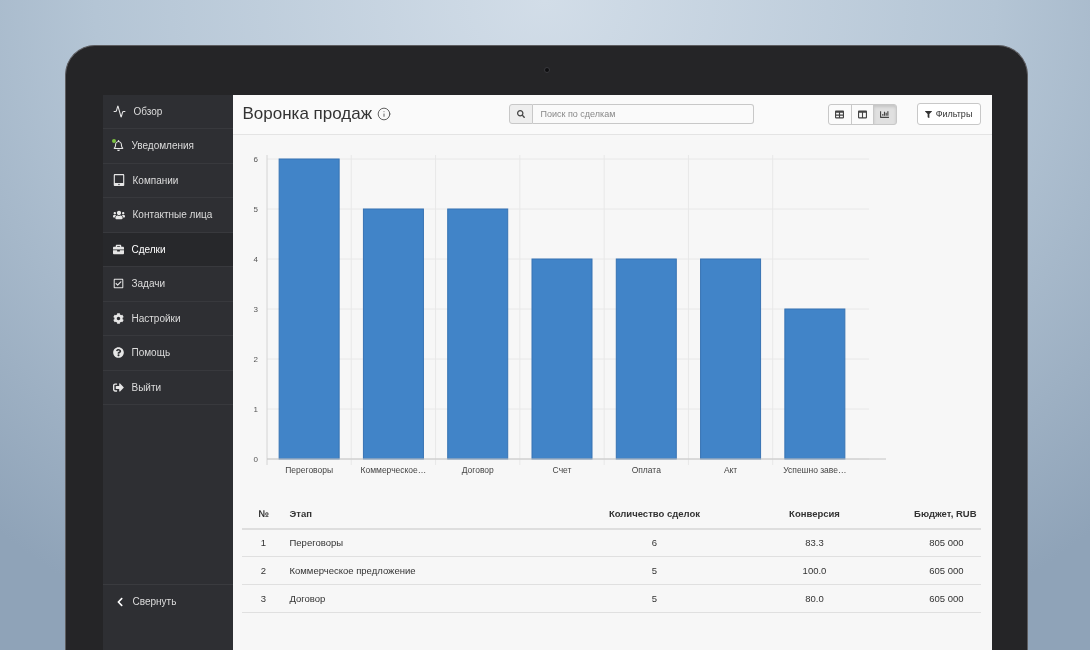 The height and width of the screenshot is (650, 1090). What do you see at coordinates (167, 146) in the screenshot?
I see `nav-item: Уведомления` at bounding box center [167, 146].